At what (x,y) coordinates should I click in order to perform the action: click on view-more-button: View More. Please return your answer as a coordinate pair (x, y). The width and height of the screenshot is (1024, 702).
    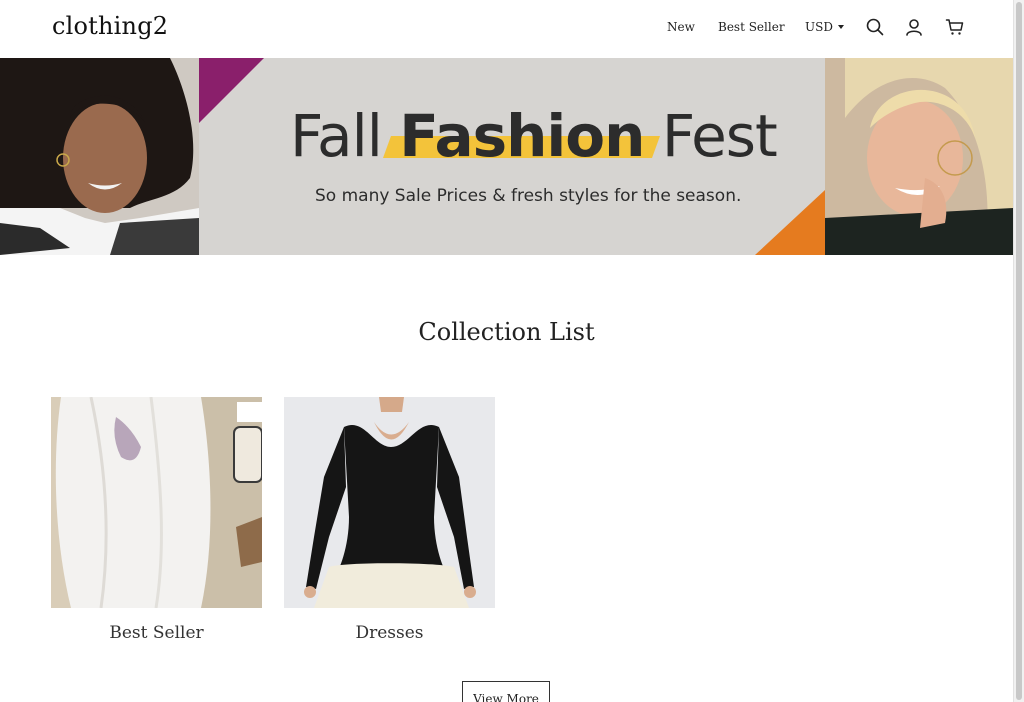
    Looking at the image, I should click on (506, 691).